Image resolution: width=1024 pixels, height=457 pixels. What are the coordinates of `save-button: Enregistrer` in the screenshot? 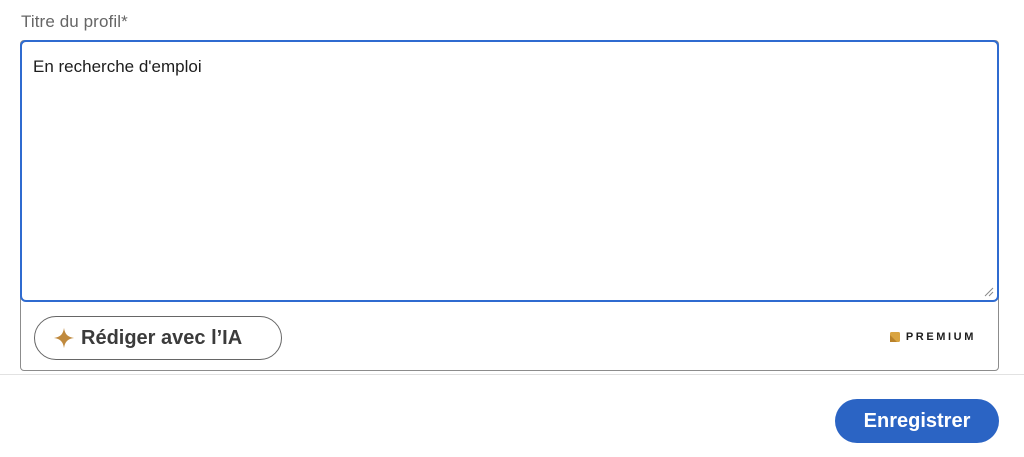 It's located at (917, 421).